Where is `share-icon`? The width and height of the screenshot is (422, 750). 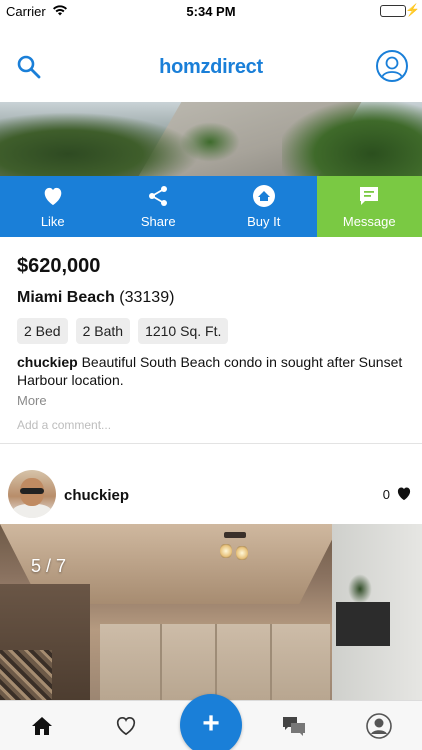 share-icon is located at coordinates (158, 196).